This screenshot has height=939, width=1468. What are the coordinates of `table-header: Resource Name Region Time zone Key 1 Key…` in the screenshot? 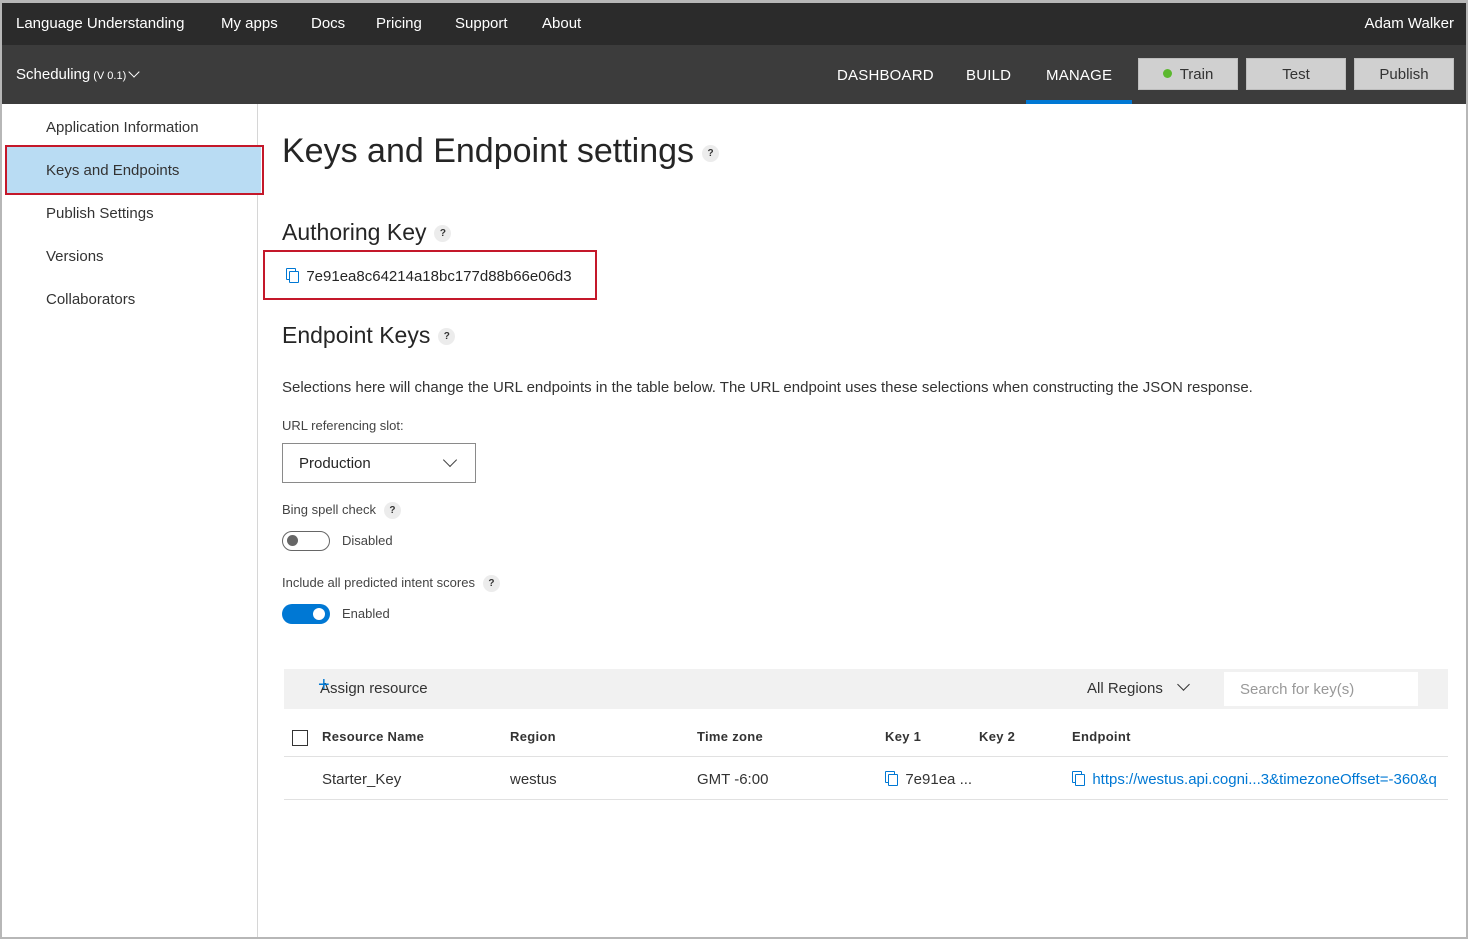 It's located at (866, 738).